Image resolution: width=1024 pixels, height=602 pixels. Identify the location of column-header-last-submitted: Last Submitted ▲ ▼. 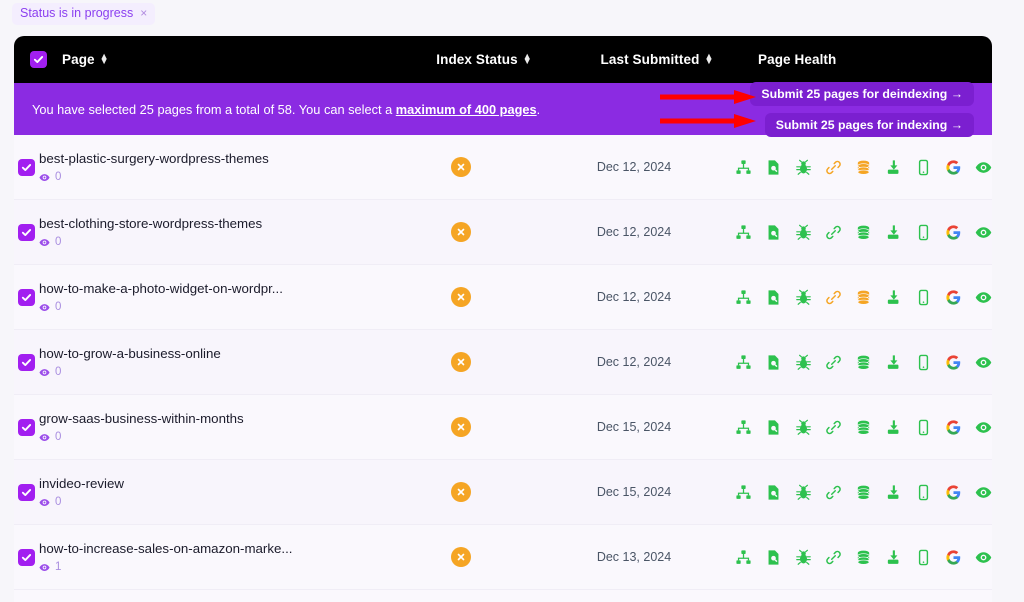
(657, 60).